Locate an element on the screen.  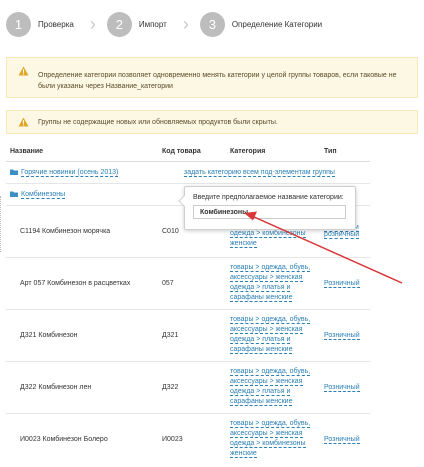
step-2-number: 2 is located at coordinates (119, 24).